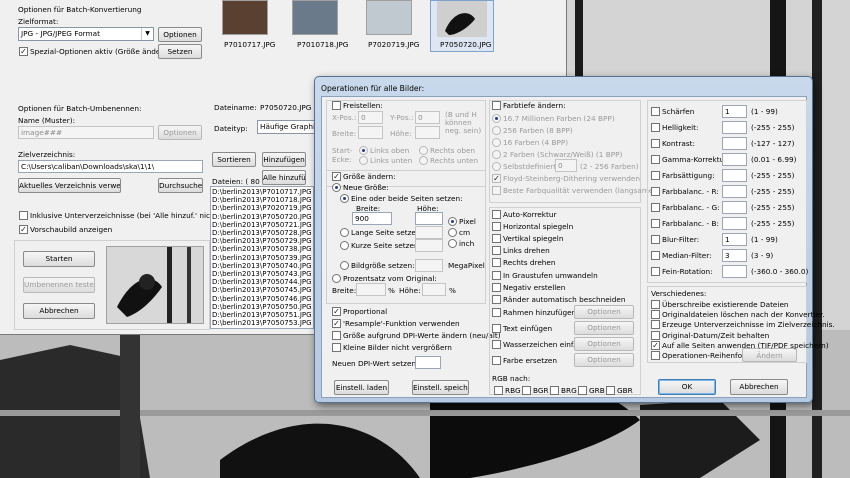 The height and width of the screenshot is (478, 850). What do you see at coordinates (262, 290) in the screenshot?
I see `file-list-item: D:\berlin2013\P7050745.JPG` at bounding box center [262, 290].